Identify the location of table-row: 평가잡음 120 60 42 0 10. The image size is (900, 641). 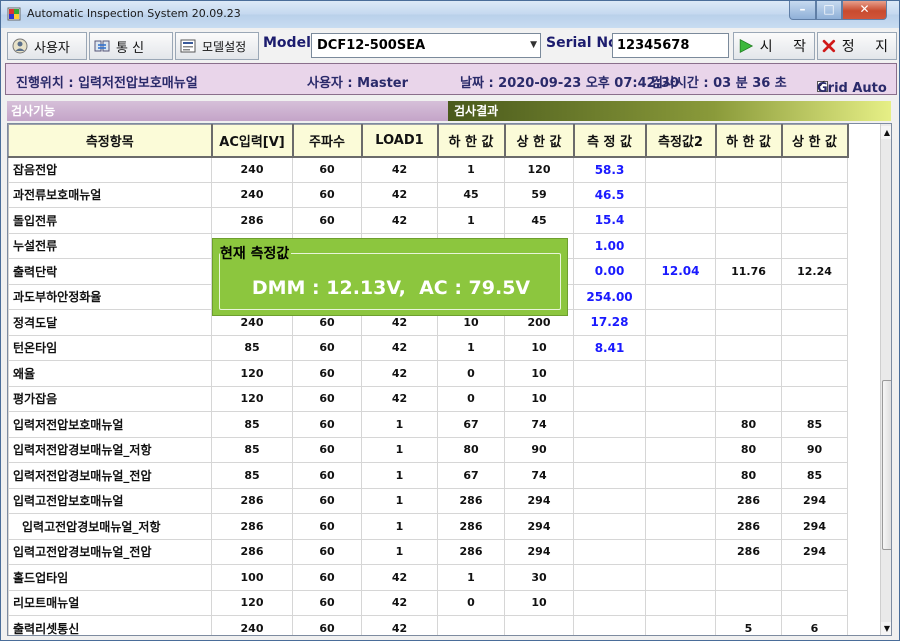
(428, 398).